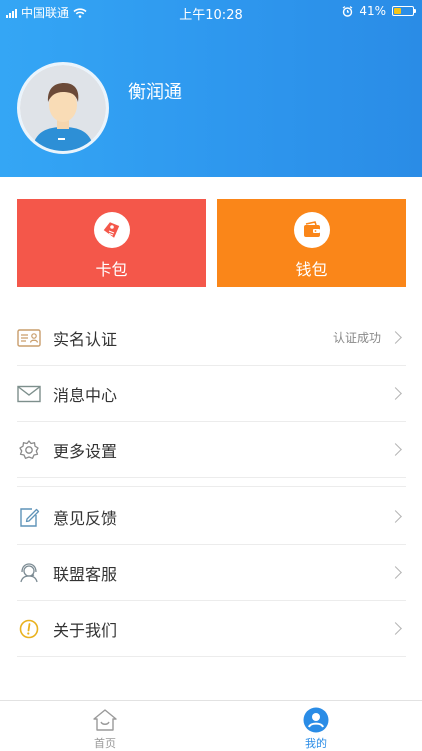 The width and height of the screenshot is (422, 751). Describe the element at coordinates (29, 572) in the screenshot. I see `headset-icon` at that location.